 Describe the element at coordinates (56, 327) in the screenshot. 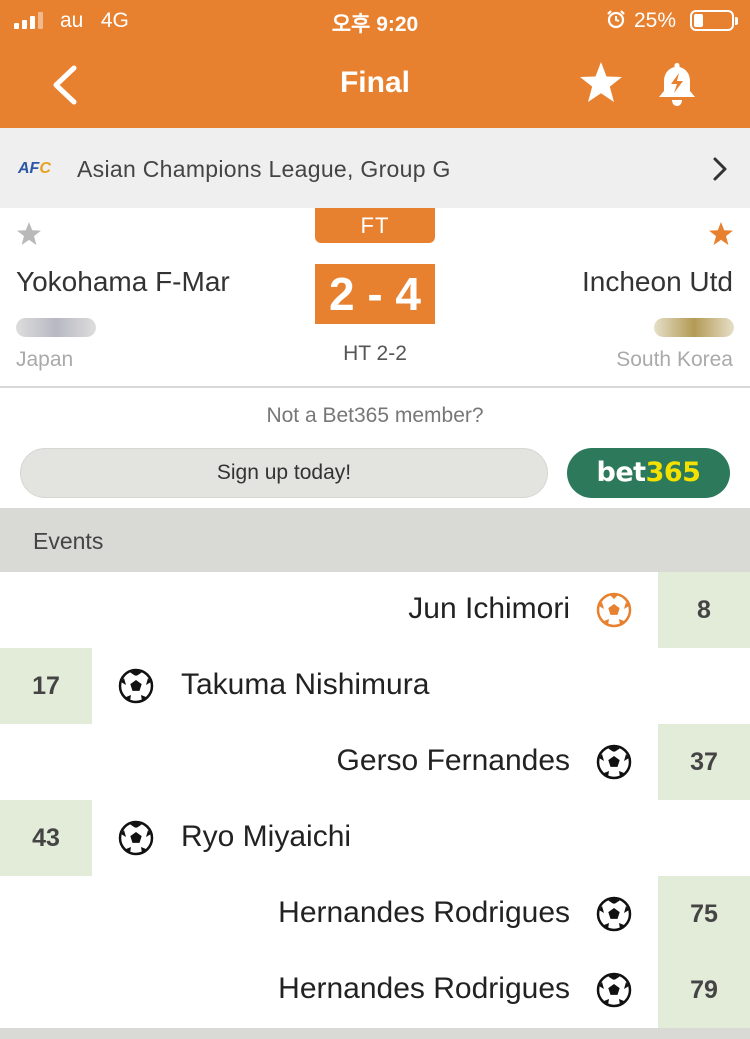

I see `home-form-indicator` at that location.